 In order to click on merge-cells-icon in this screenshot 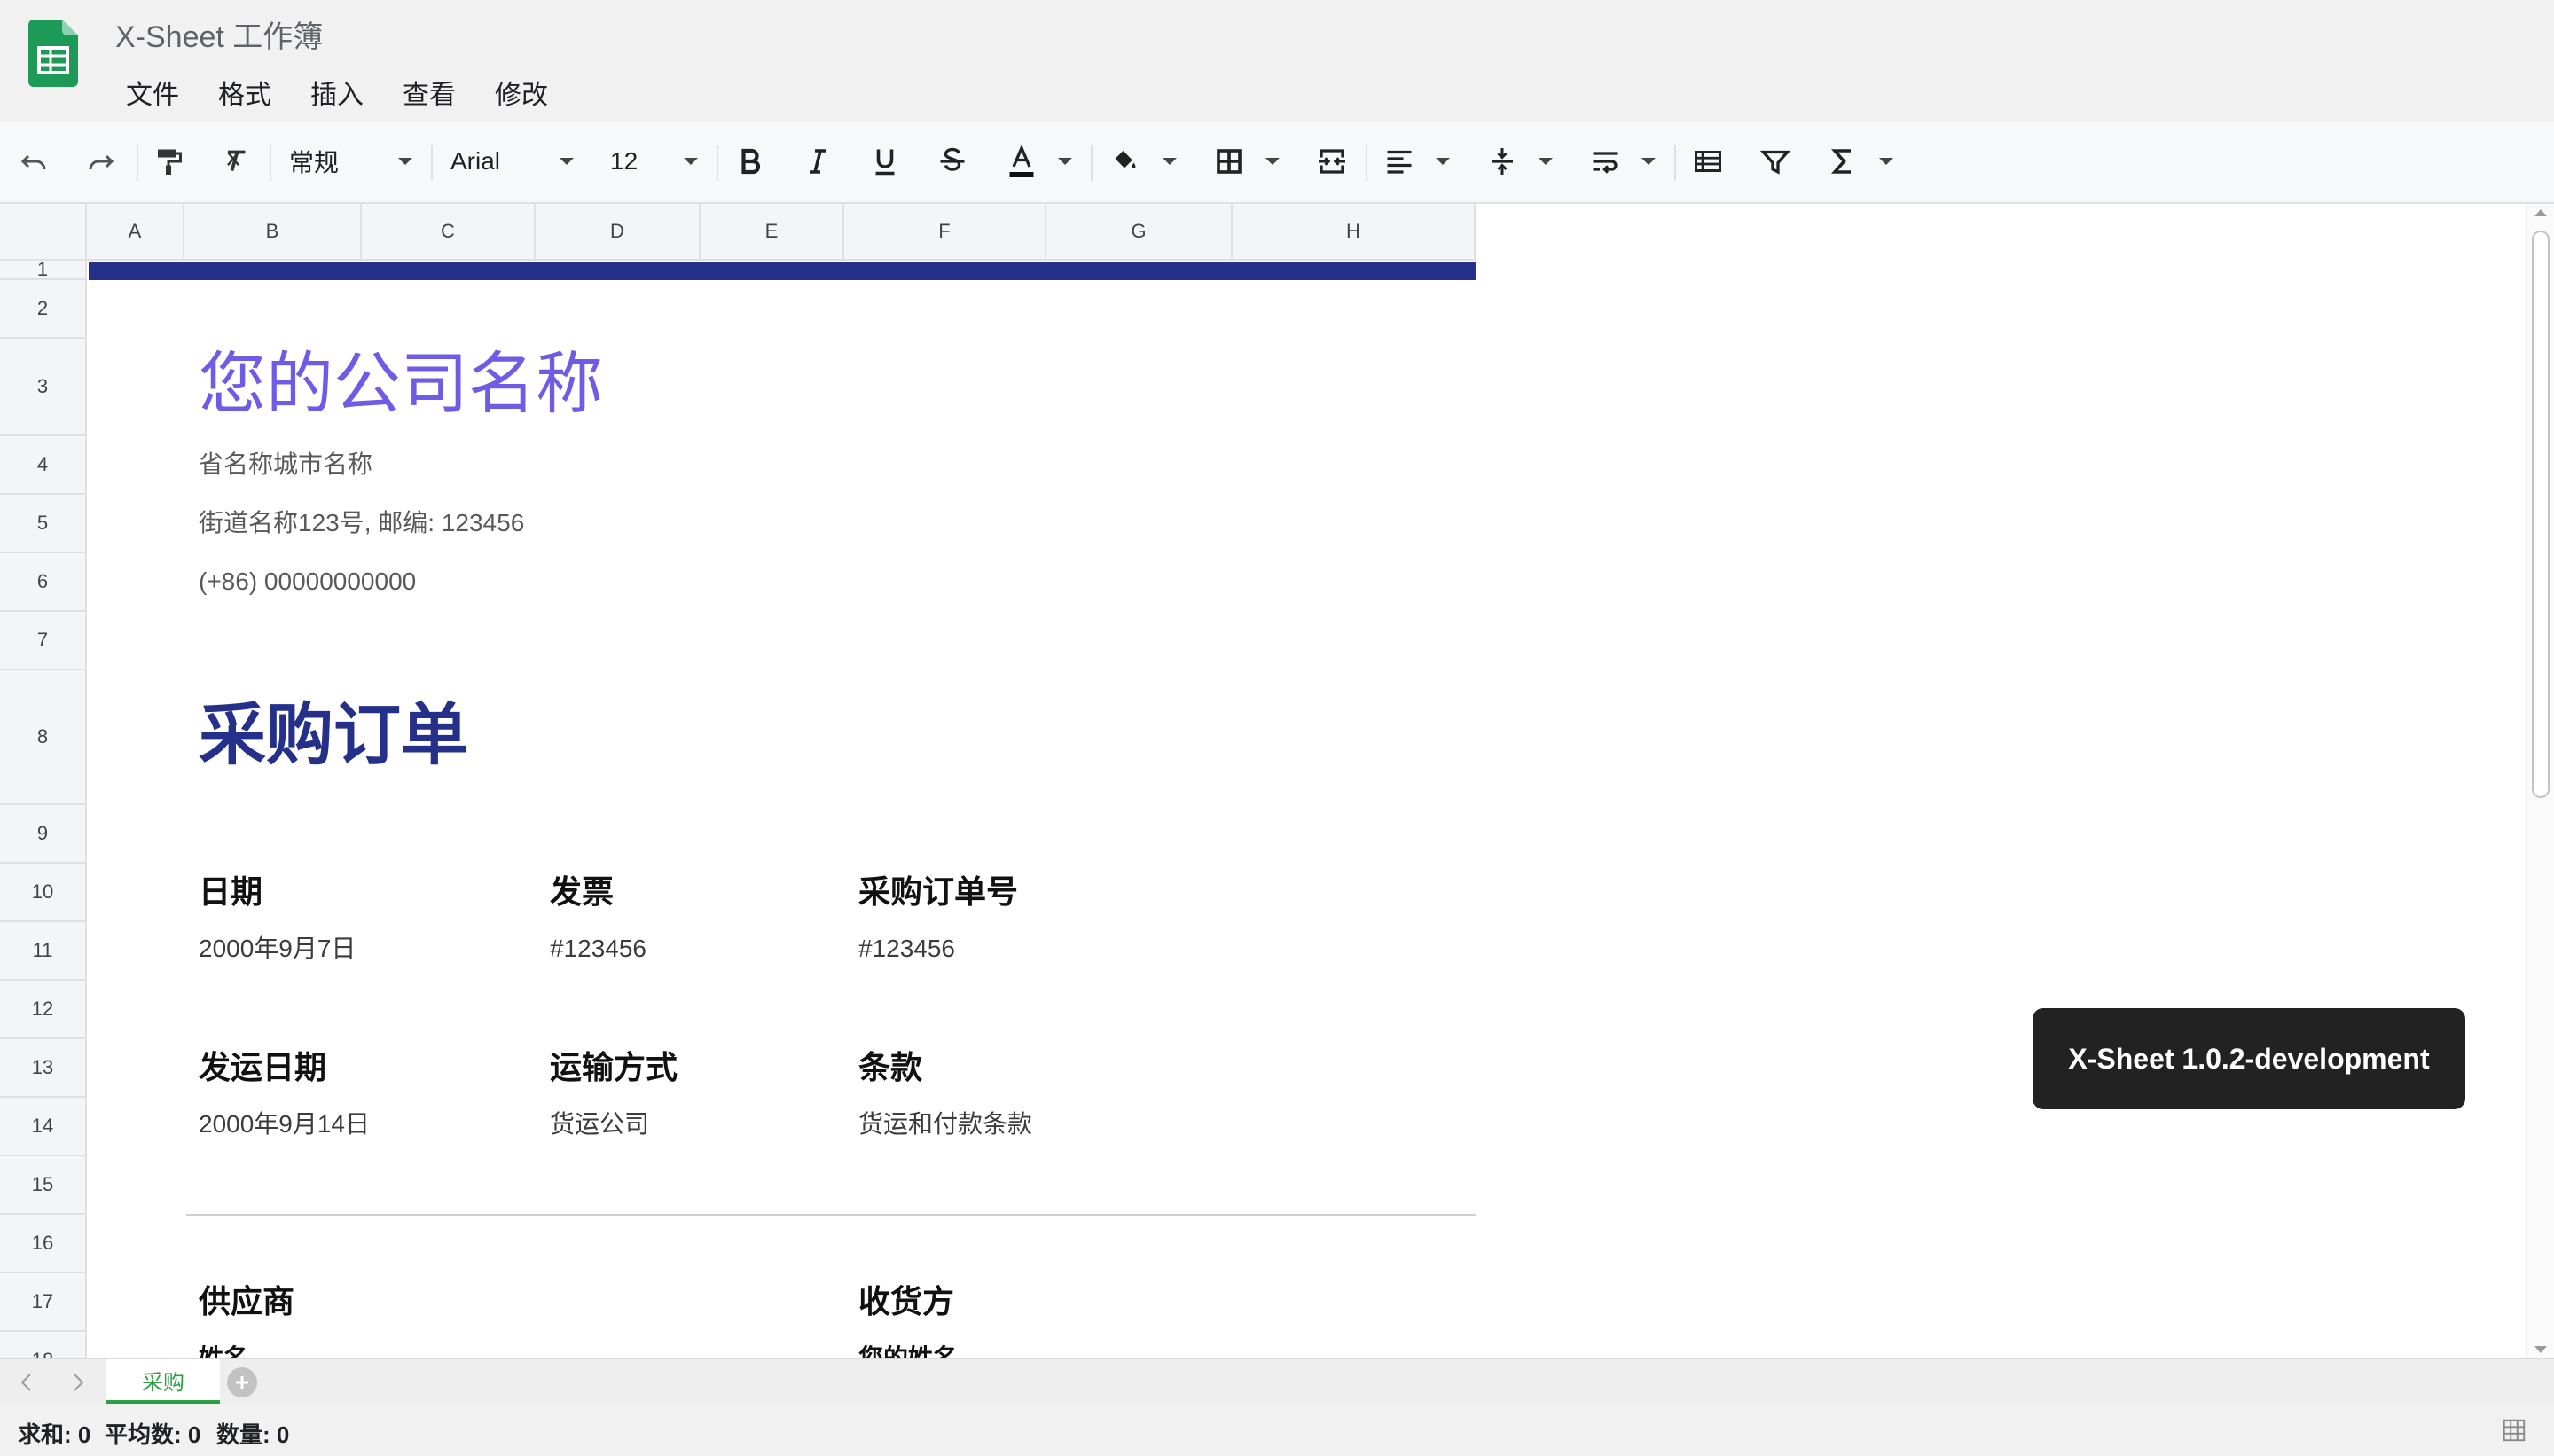, I will do `click(1331, 161)`.